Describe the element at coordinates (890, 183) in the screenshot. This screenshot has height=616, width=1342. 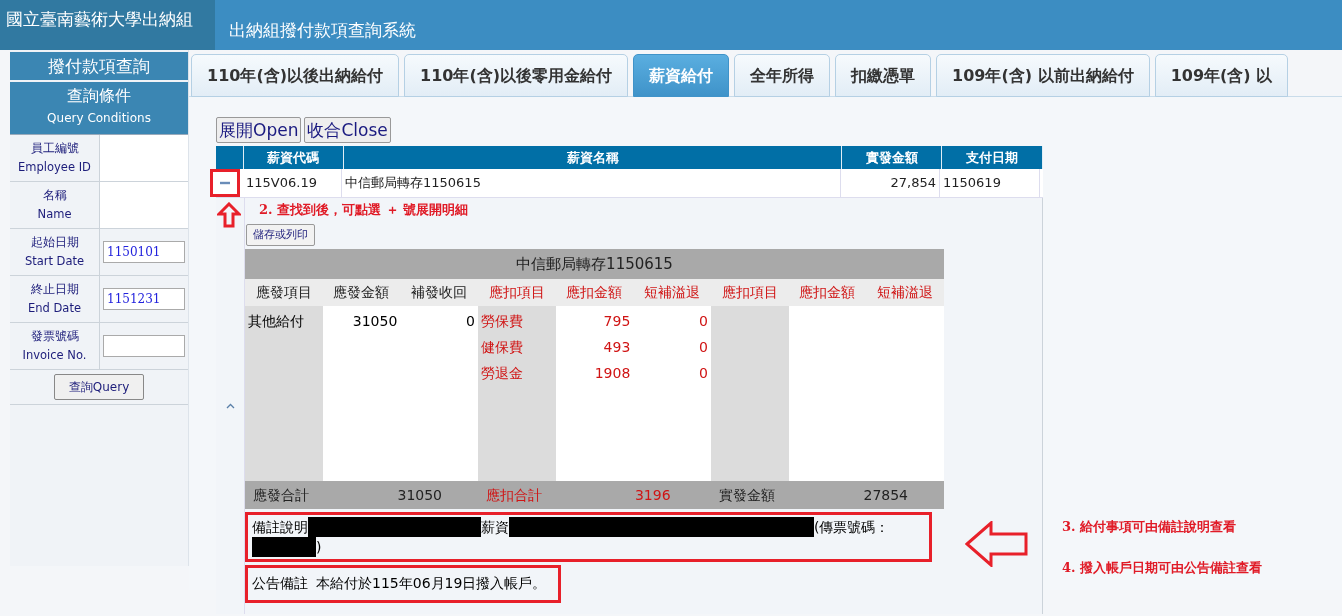
I see `table-cell: 27,854` at that location.